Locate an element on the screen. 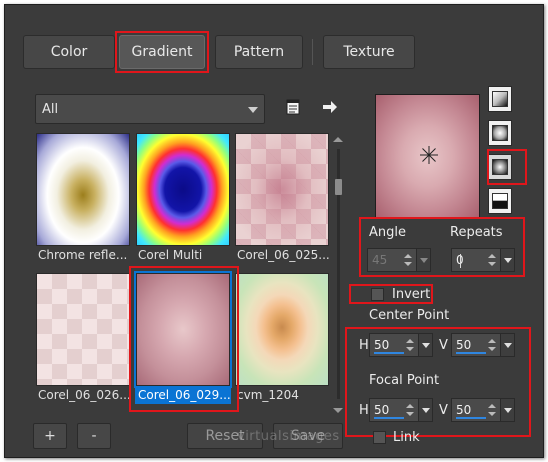 The width and height of the screenshot is (548, 462). tab-color-label: Color is located at coordinates (69, 52).